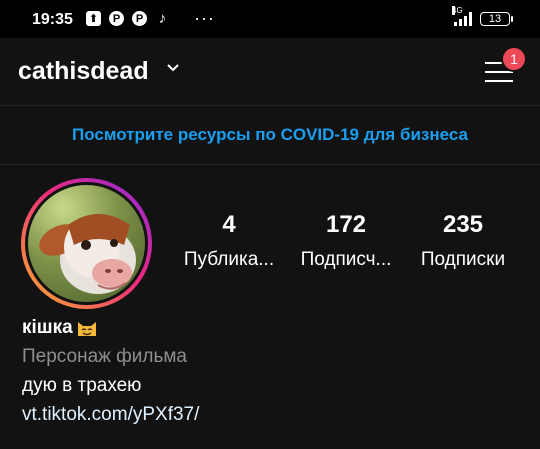  Describe the element at coordinates (204, 18) in the screenshot. I see `more-notifications-icon: ···` at that location.